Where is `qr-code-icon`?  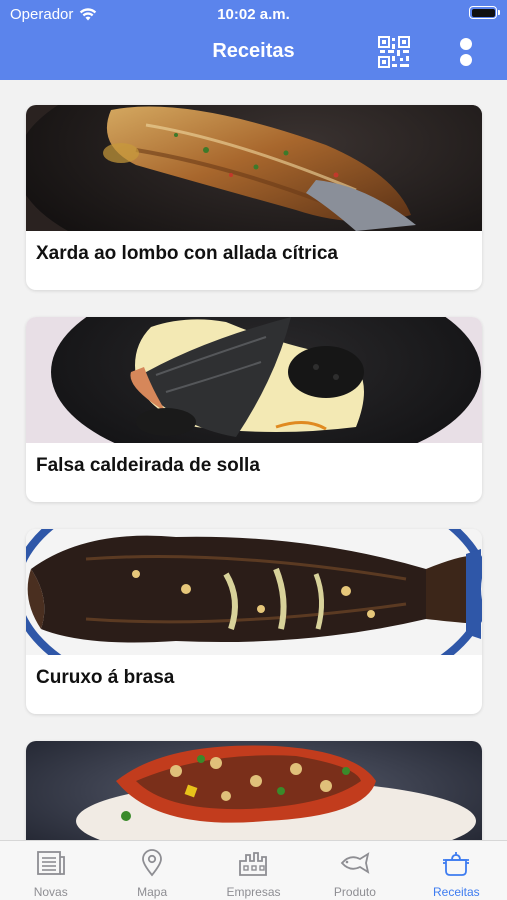
qr-code-icon is located at coordinates (394, 52).